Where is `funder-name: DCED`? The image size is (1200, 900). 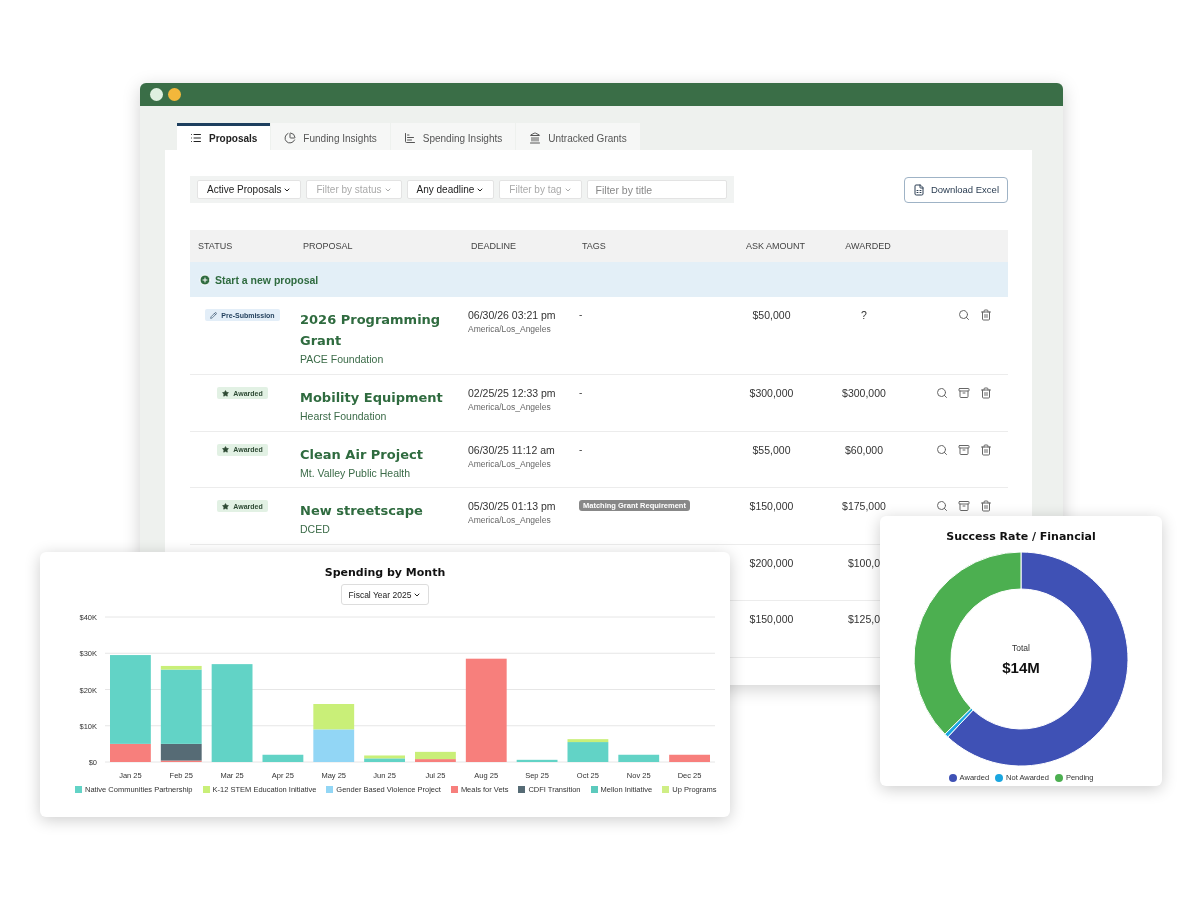
funder-name: DCED is located at coordinates (315, 529).